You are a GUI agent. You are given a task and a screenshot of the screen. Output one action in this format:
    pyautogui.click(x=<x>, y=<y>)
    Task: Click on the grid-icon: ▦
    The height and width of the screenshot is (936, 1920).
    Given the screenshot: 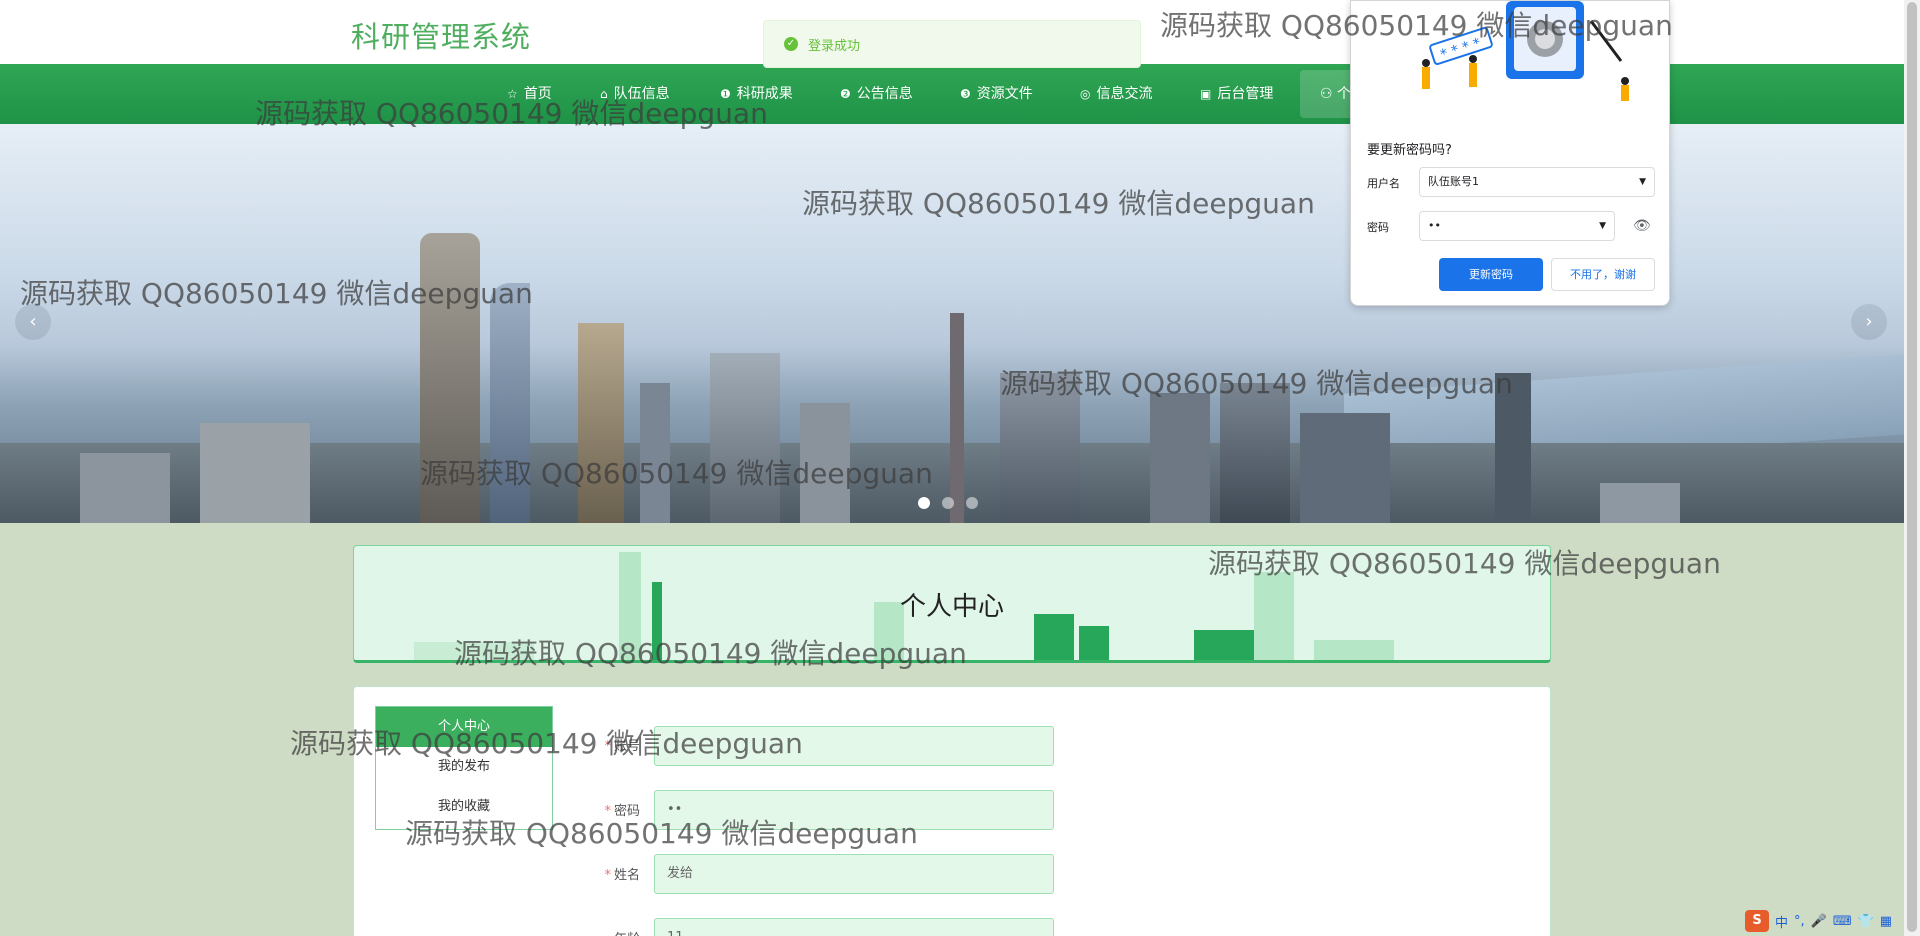 What is the action you would take?
    pyautogui.click(x=1886, y=921)
    